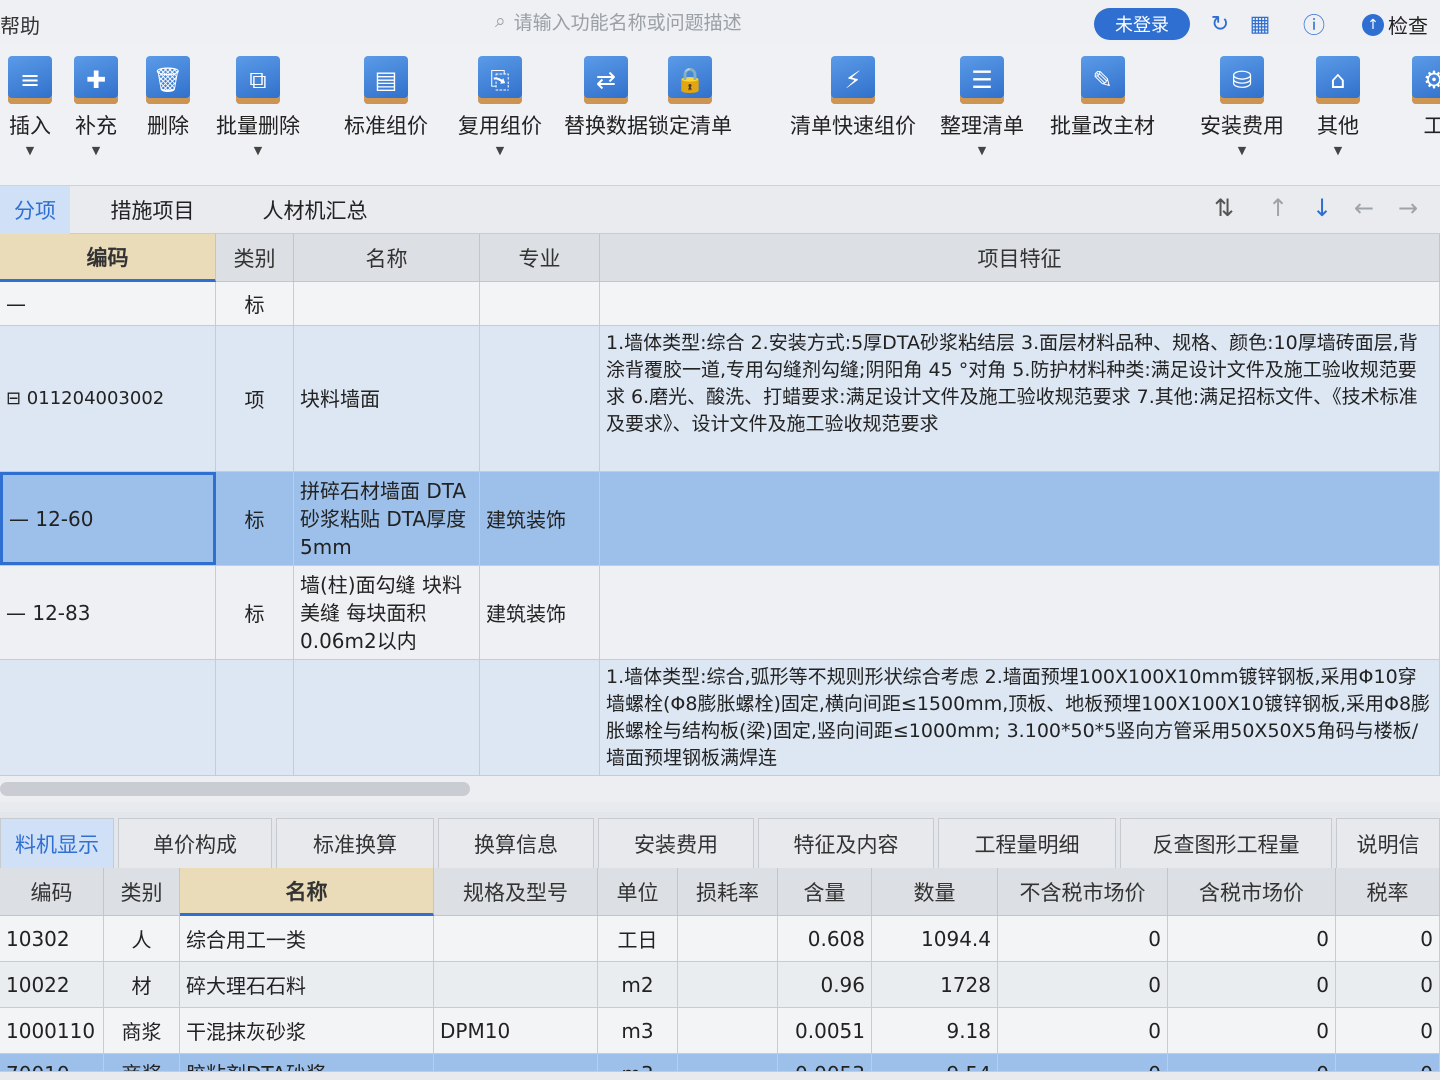 Image resolution: width=1440 pixels, height=1080 pixels. Describe the element at coordinates (355, 843) in the screenshot. I see `bottom-tab-2: 标准换算` at that location.